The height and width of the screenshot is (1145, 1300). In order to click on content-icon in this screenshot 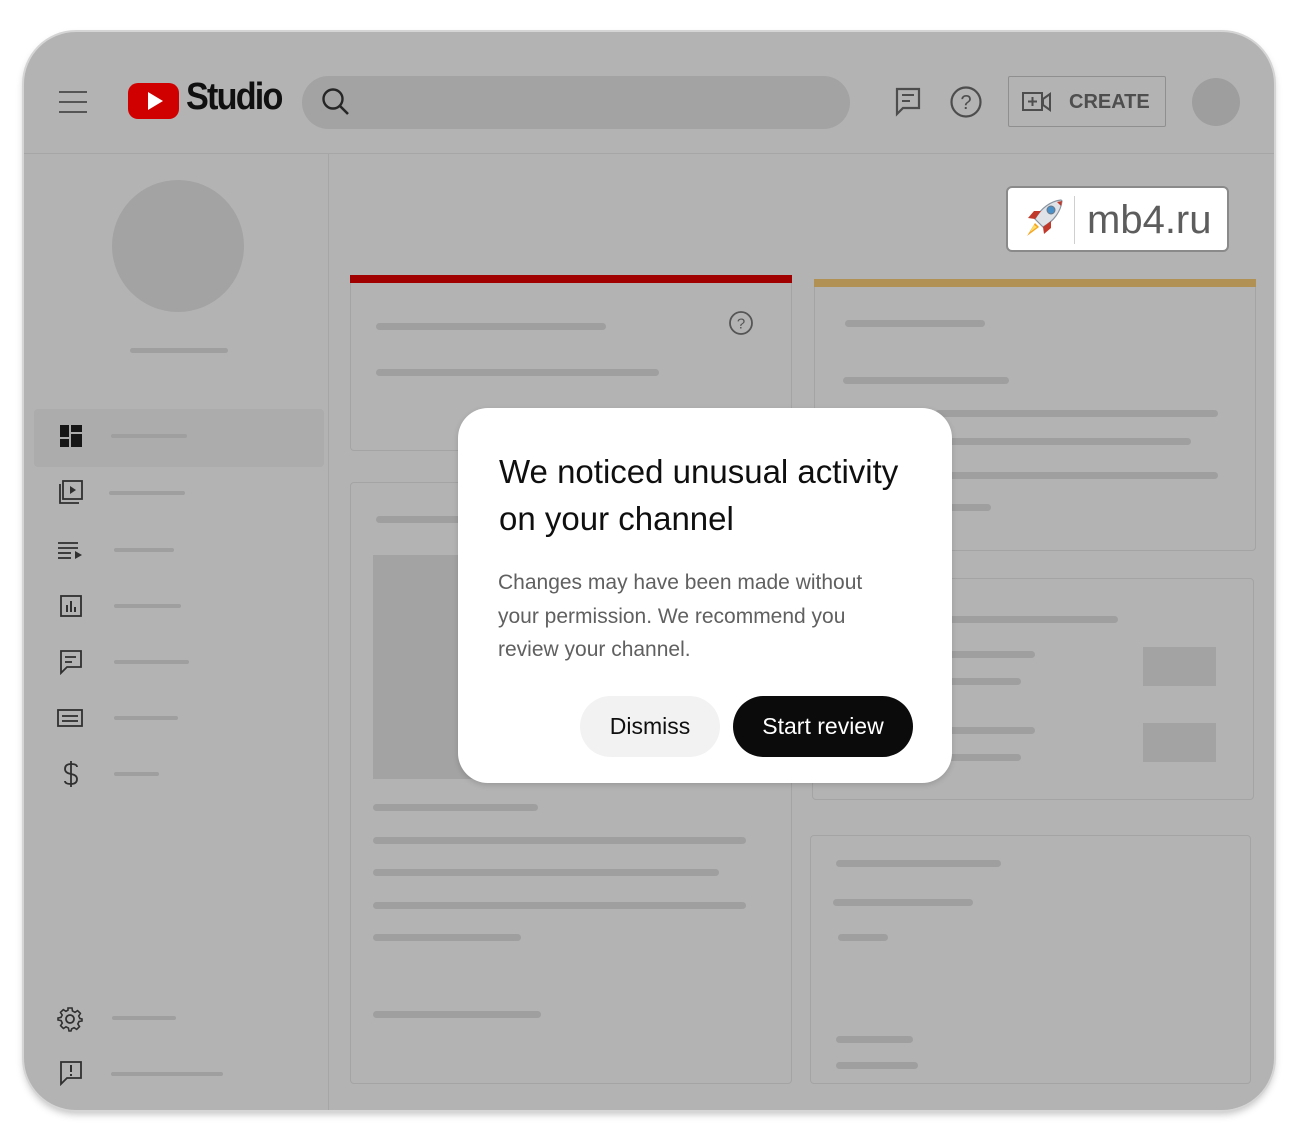, I will do `click(71, 492)`.